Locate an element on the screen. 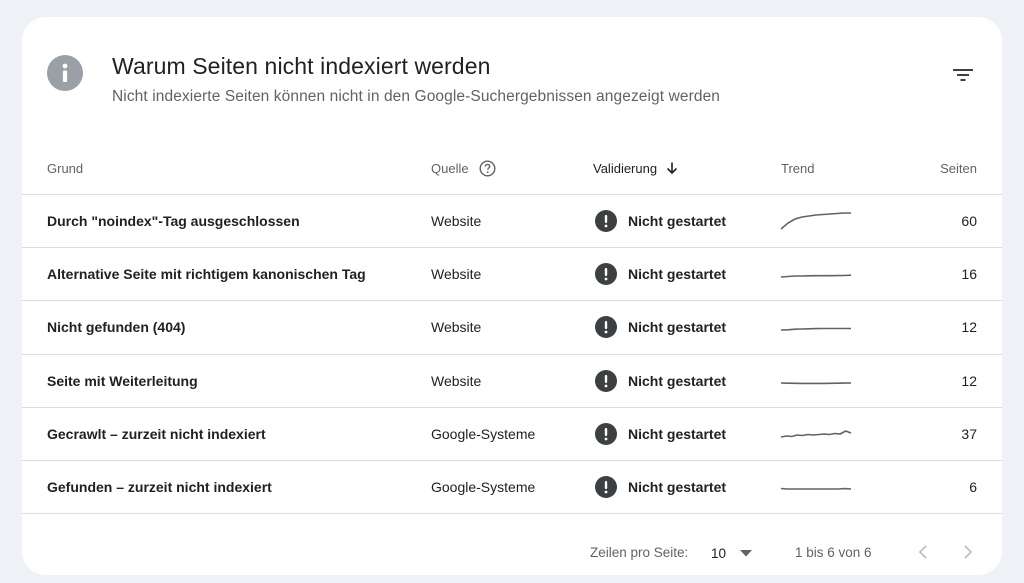 Image resolution: width=1024 pixels, height=583 pixels. arrow-down-icon is located at coordinates (672, 168).